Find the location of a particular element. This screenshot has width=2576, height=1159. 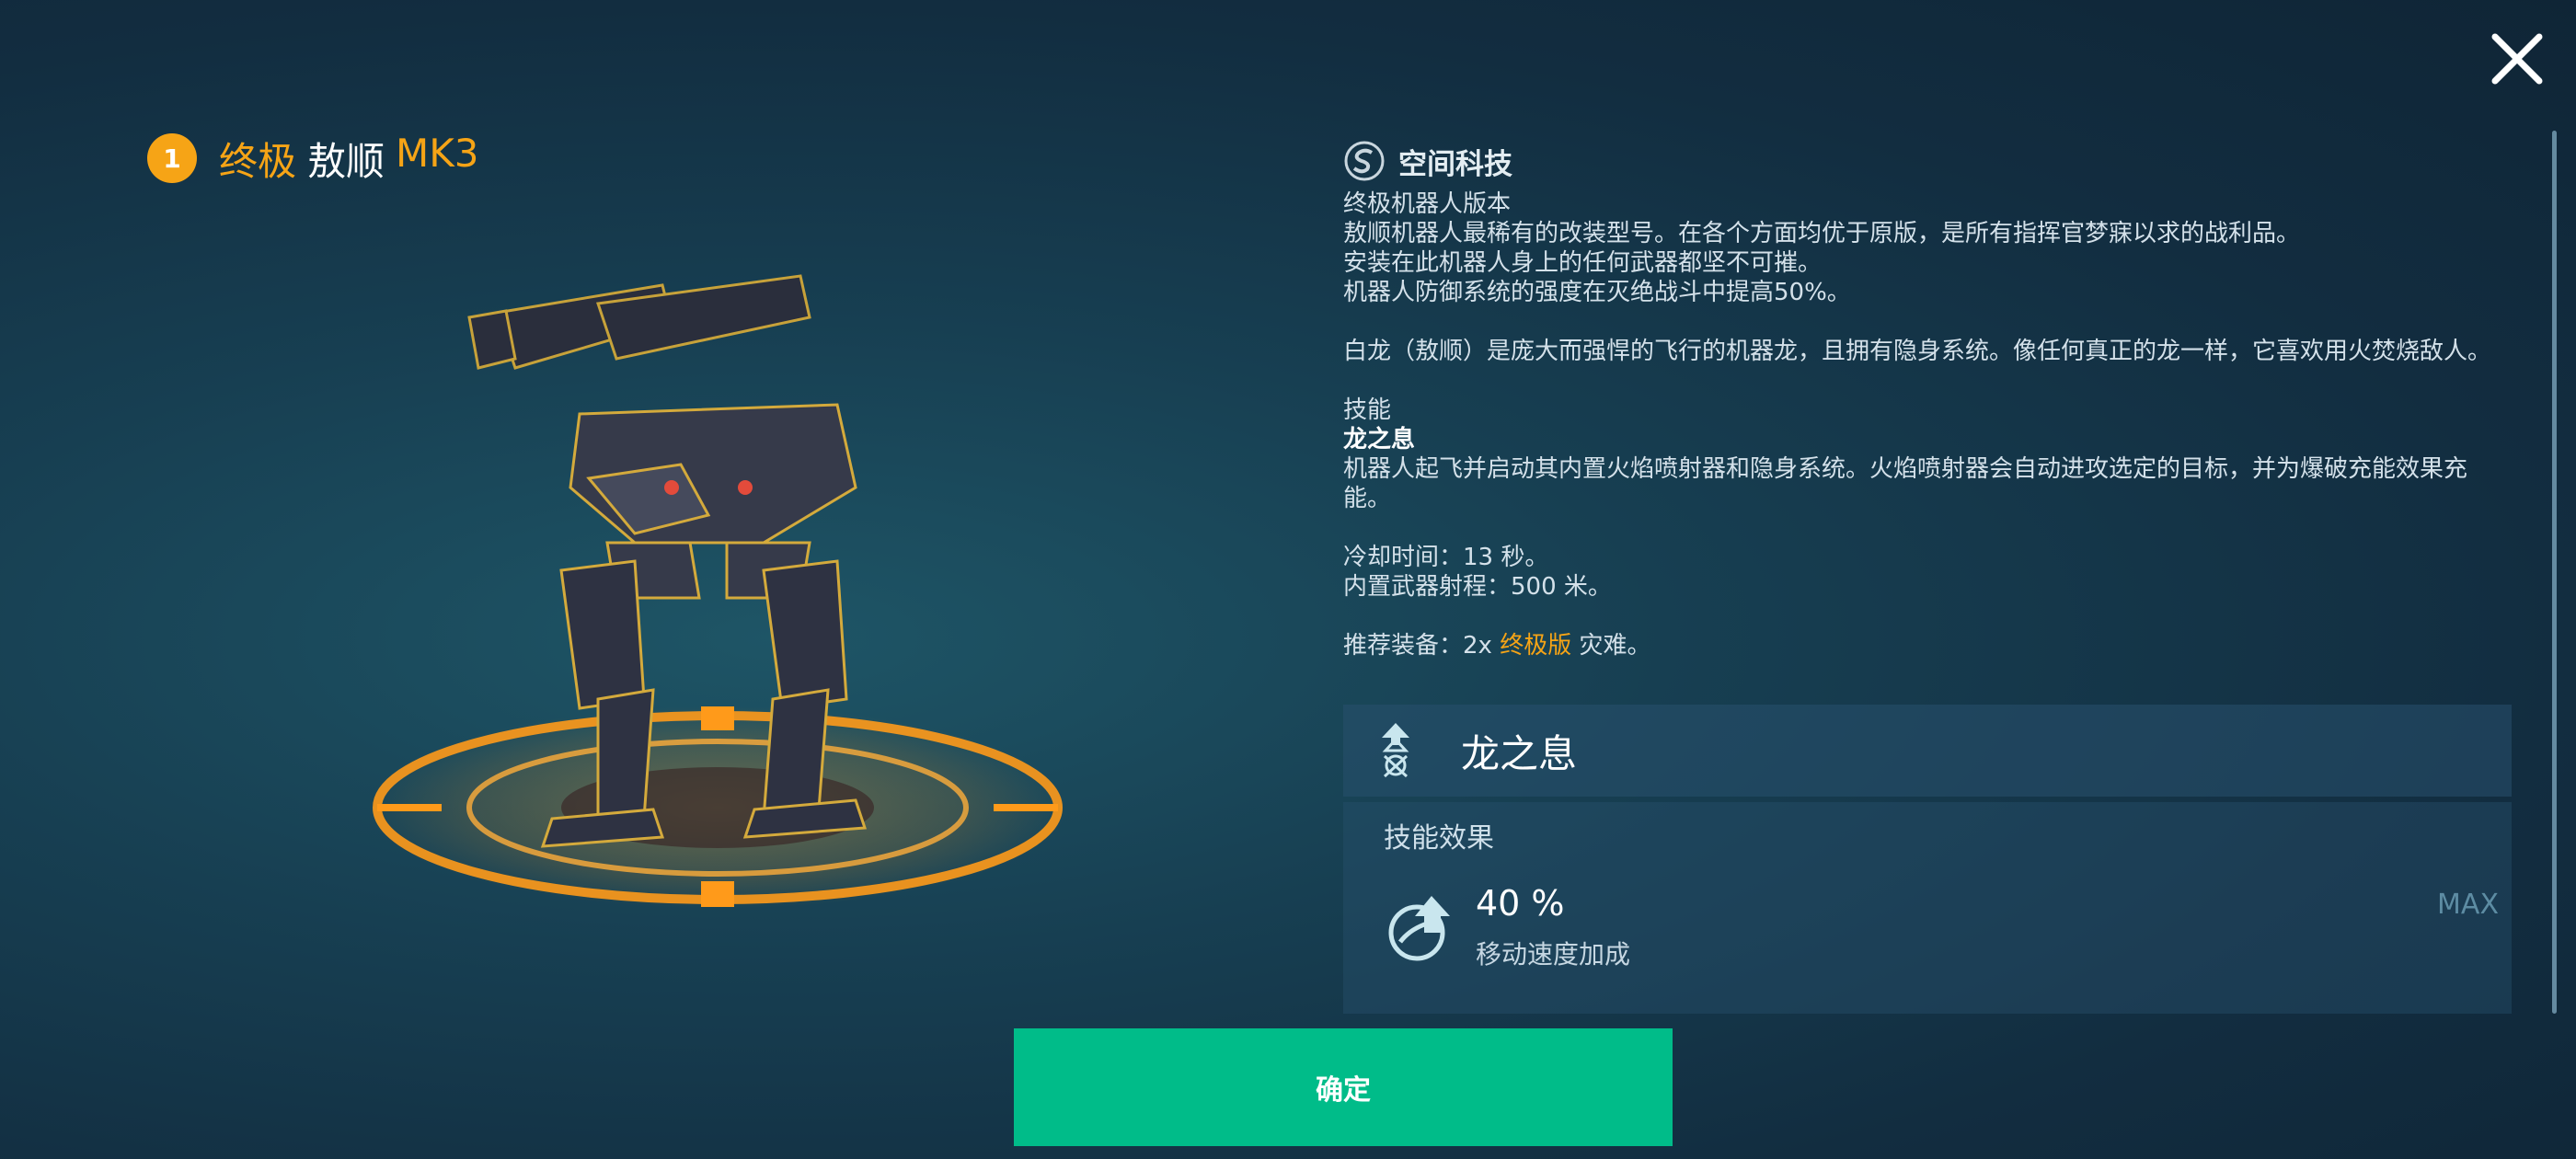

skill-effect-panel: 技能效果 40 % 移动速度加成 MAX is located at coordinates (1928, 908).